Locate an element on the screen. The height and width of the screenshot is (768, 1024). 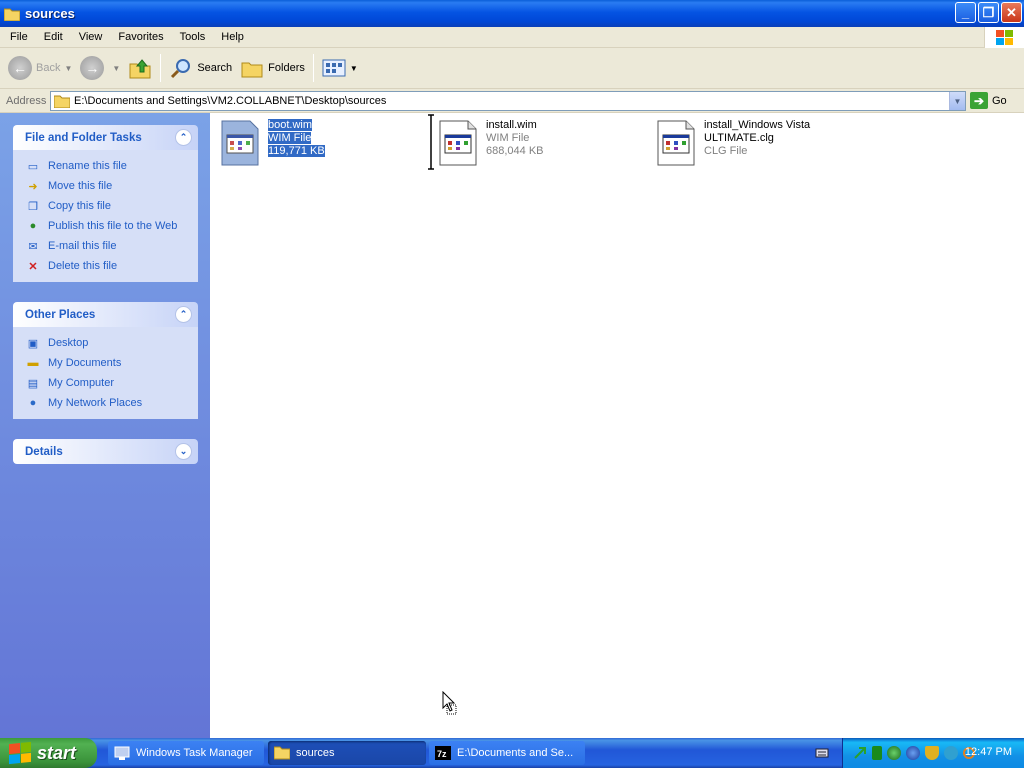
details-panel: Details ⌄ is located at coordinates (105, 451).